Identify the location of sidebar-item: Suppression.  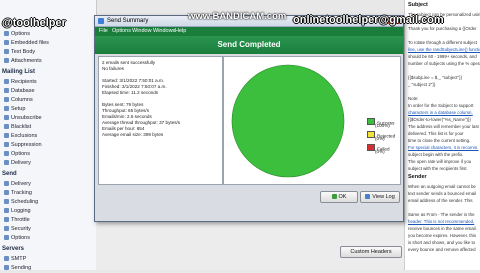
(48, 145).